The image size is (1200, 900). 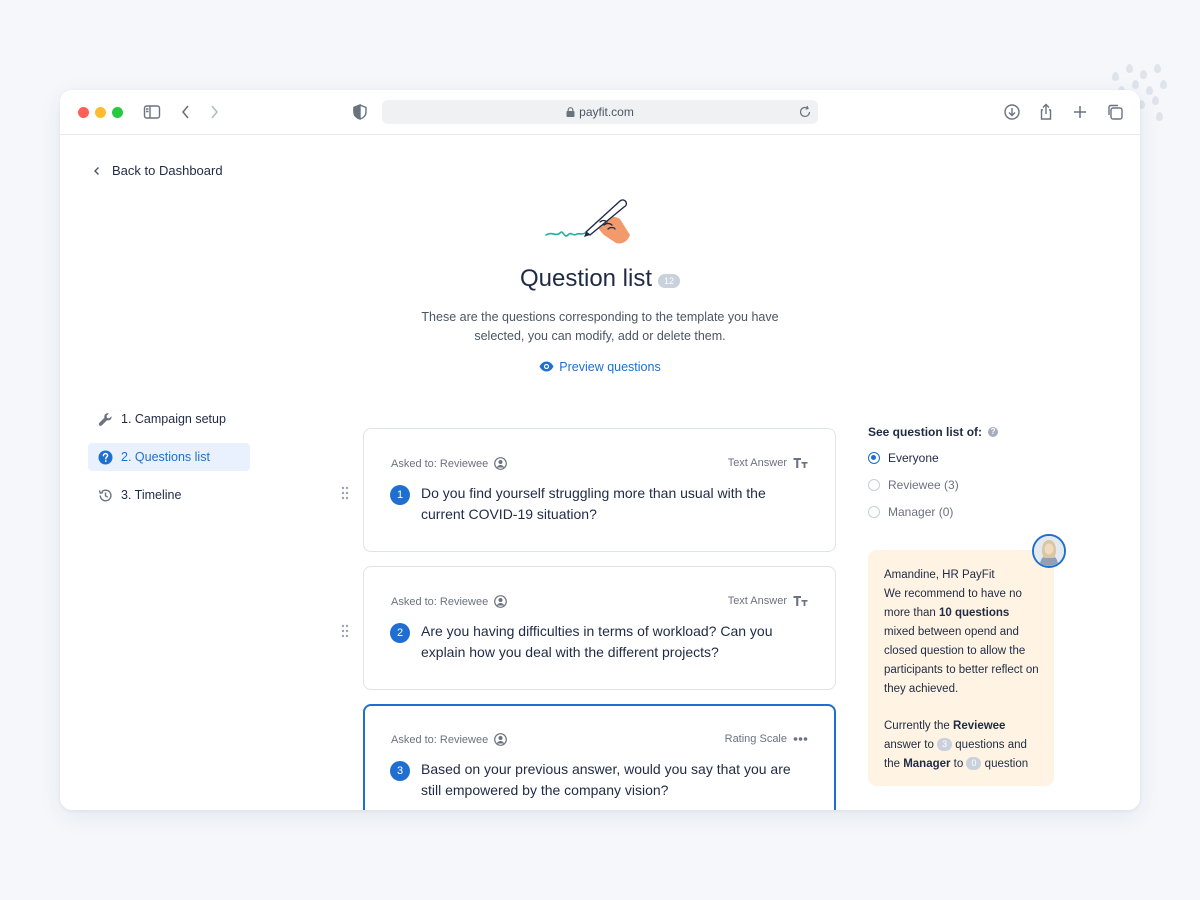 I want to click on help-icon: ?, so click(x=993, y=432).